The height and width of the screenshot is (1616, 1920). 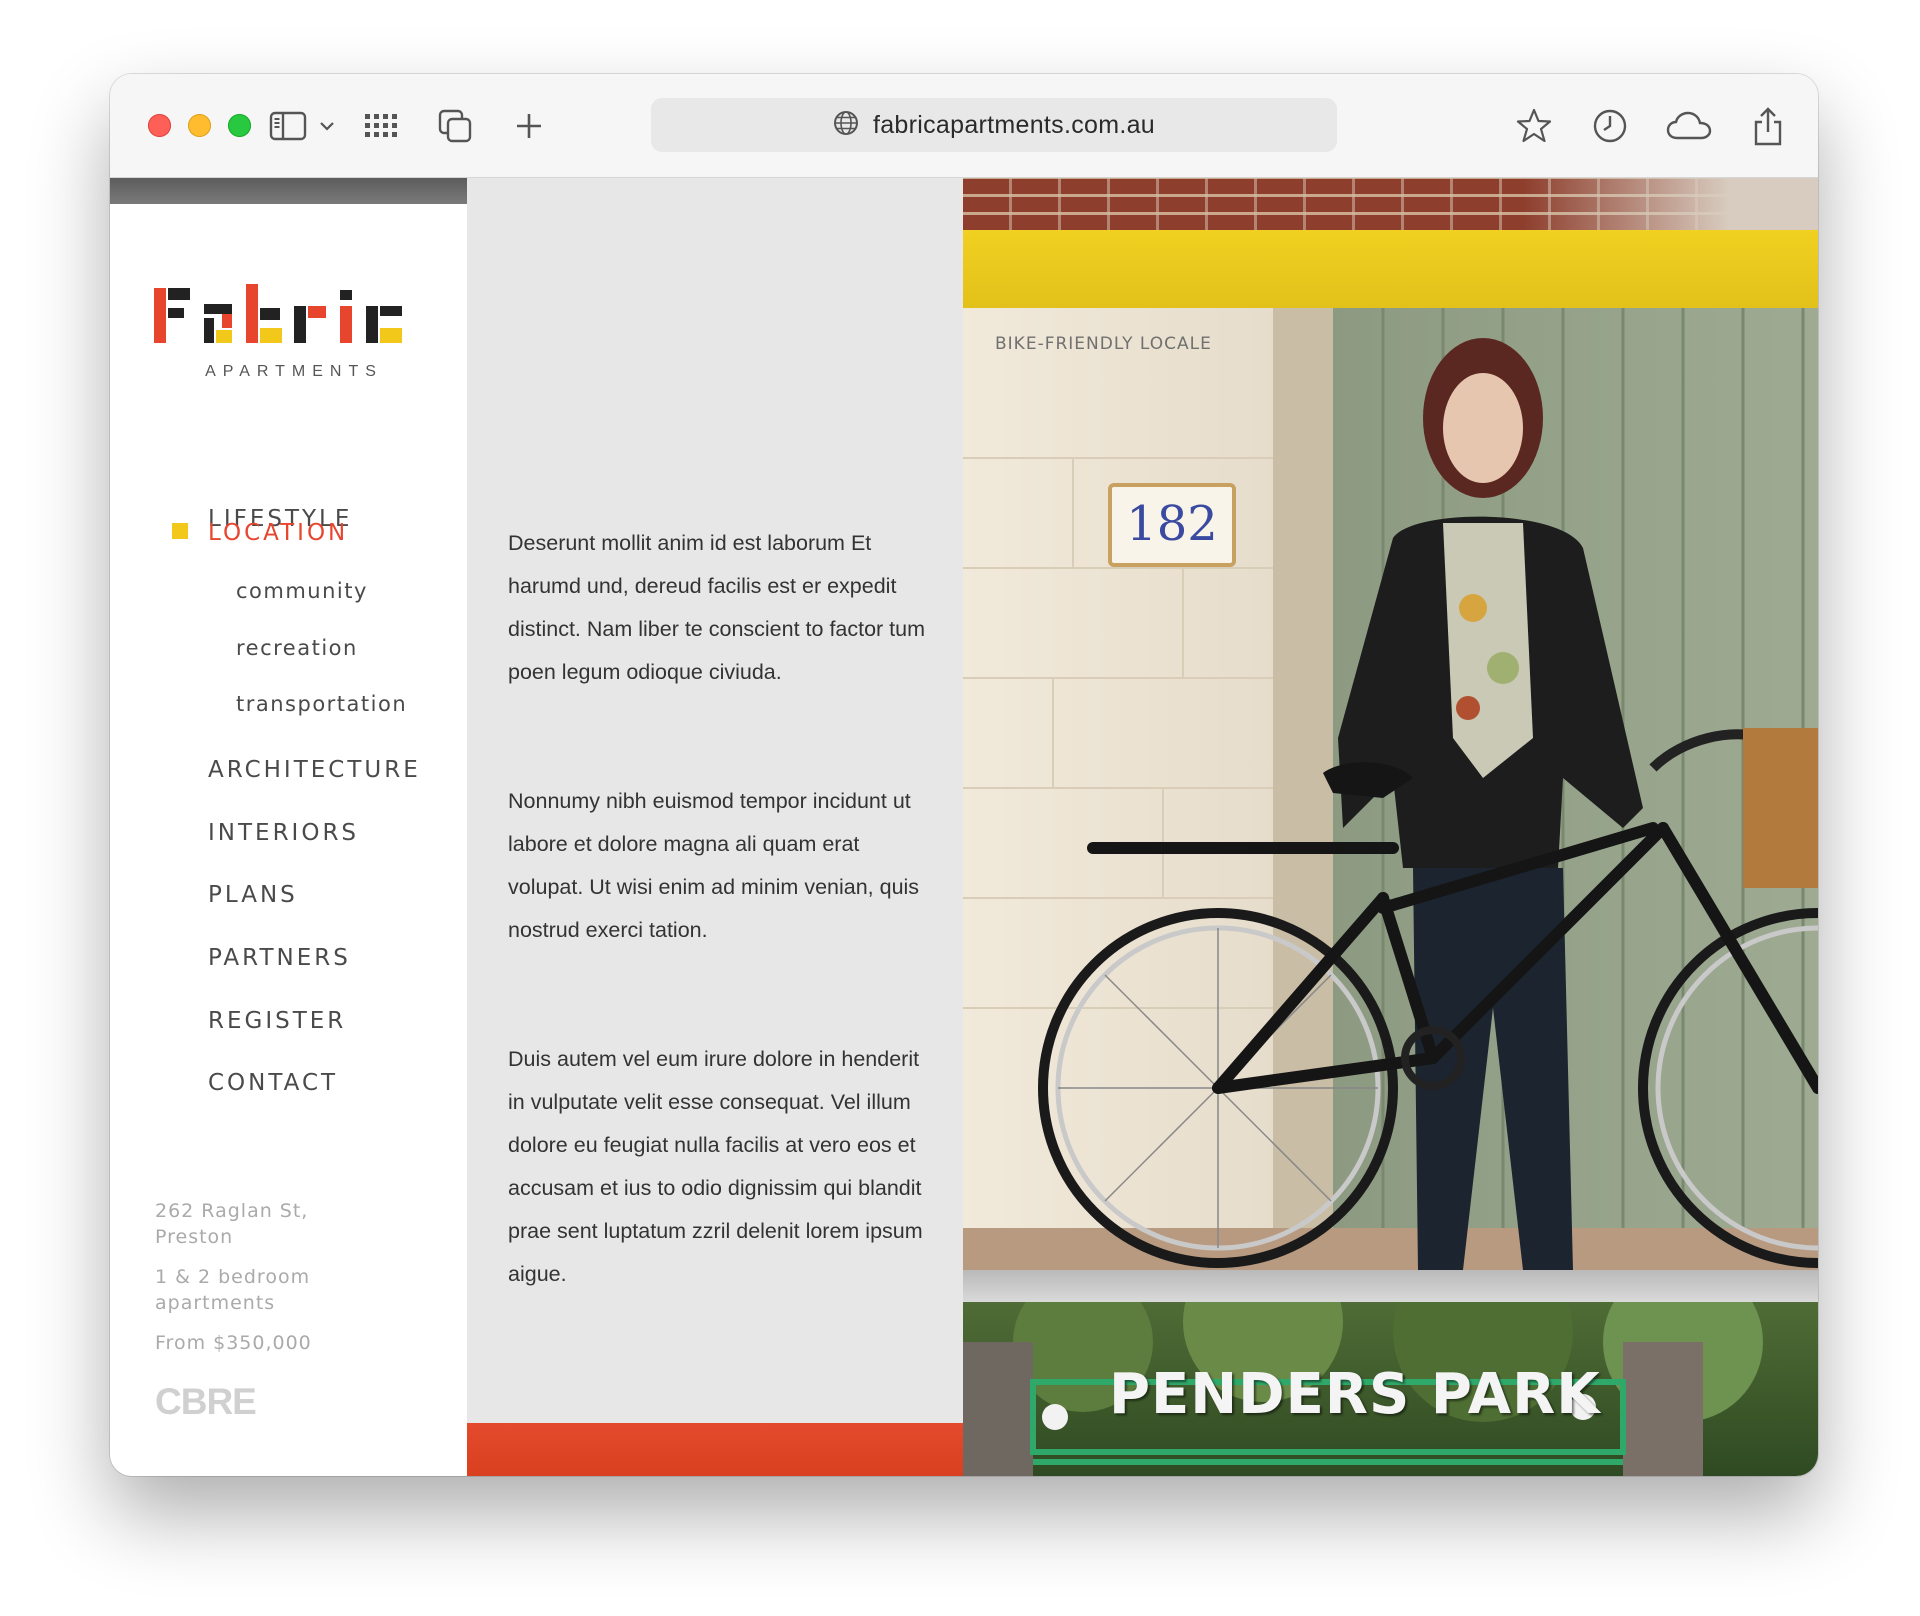 What do you see at coordinates (529, 126) in the screenshot?
I see `new-tab-plus-icon` at bounding box center [529, 126].